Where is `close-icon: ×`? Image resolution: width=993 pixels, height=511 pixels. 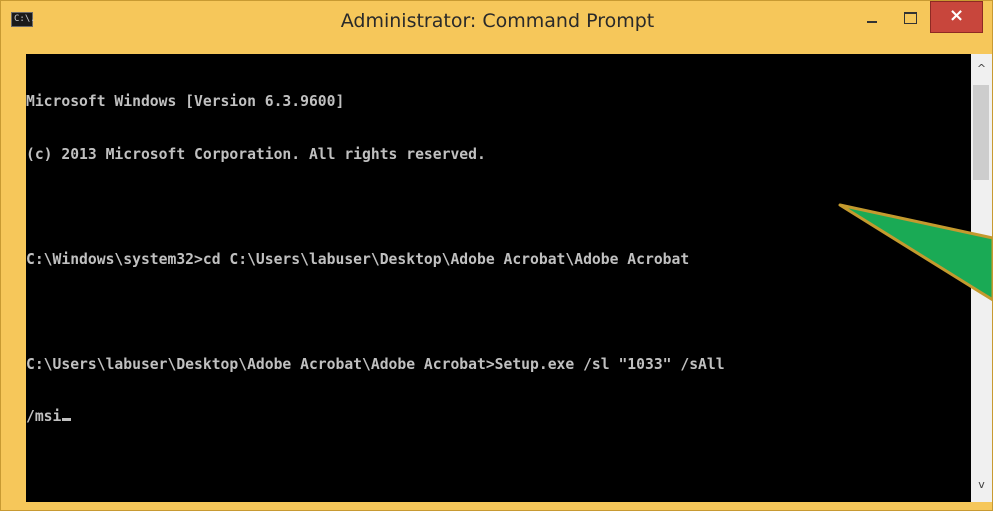
close-icon: × is located at coordinates (956, 15).